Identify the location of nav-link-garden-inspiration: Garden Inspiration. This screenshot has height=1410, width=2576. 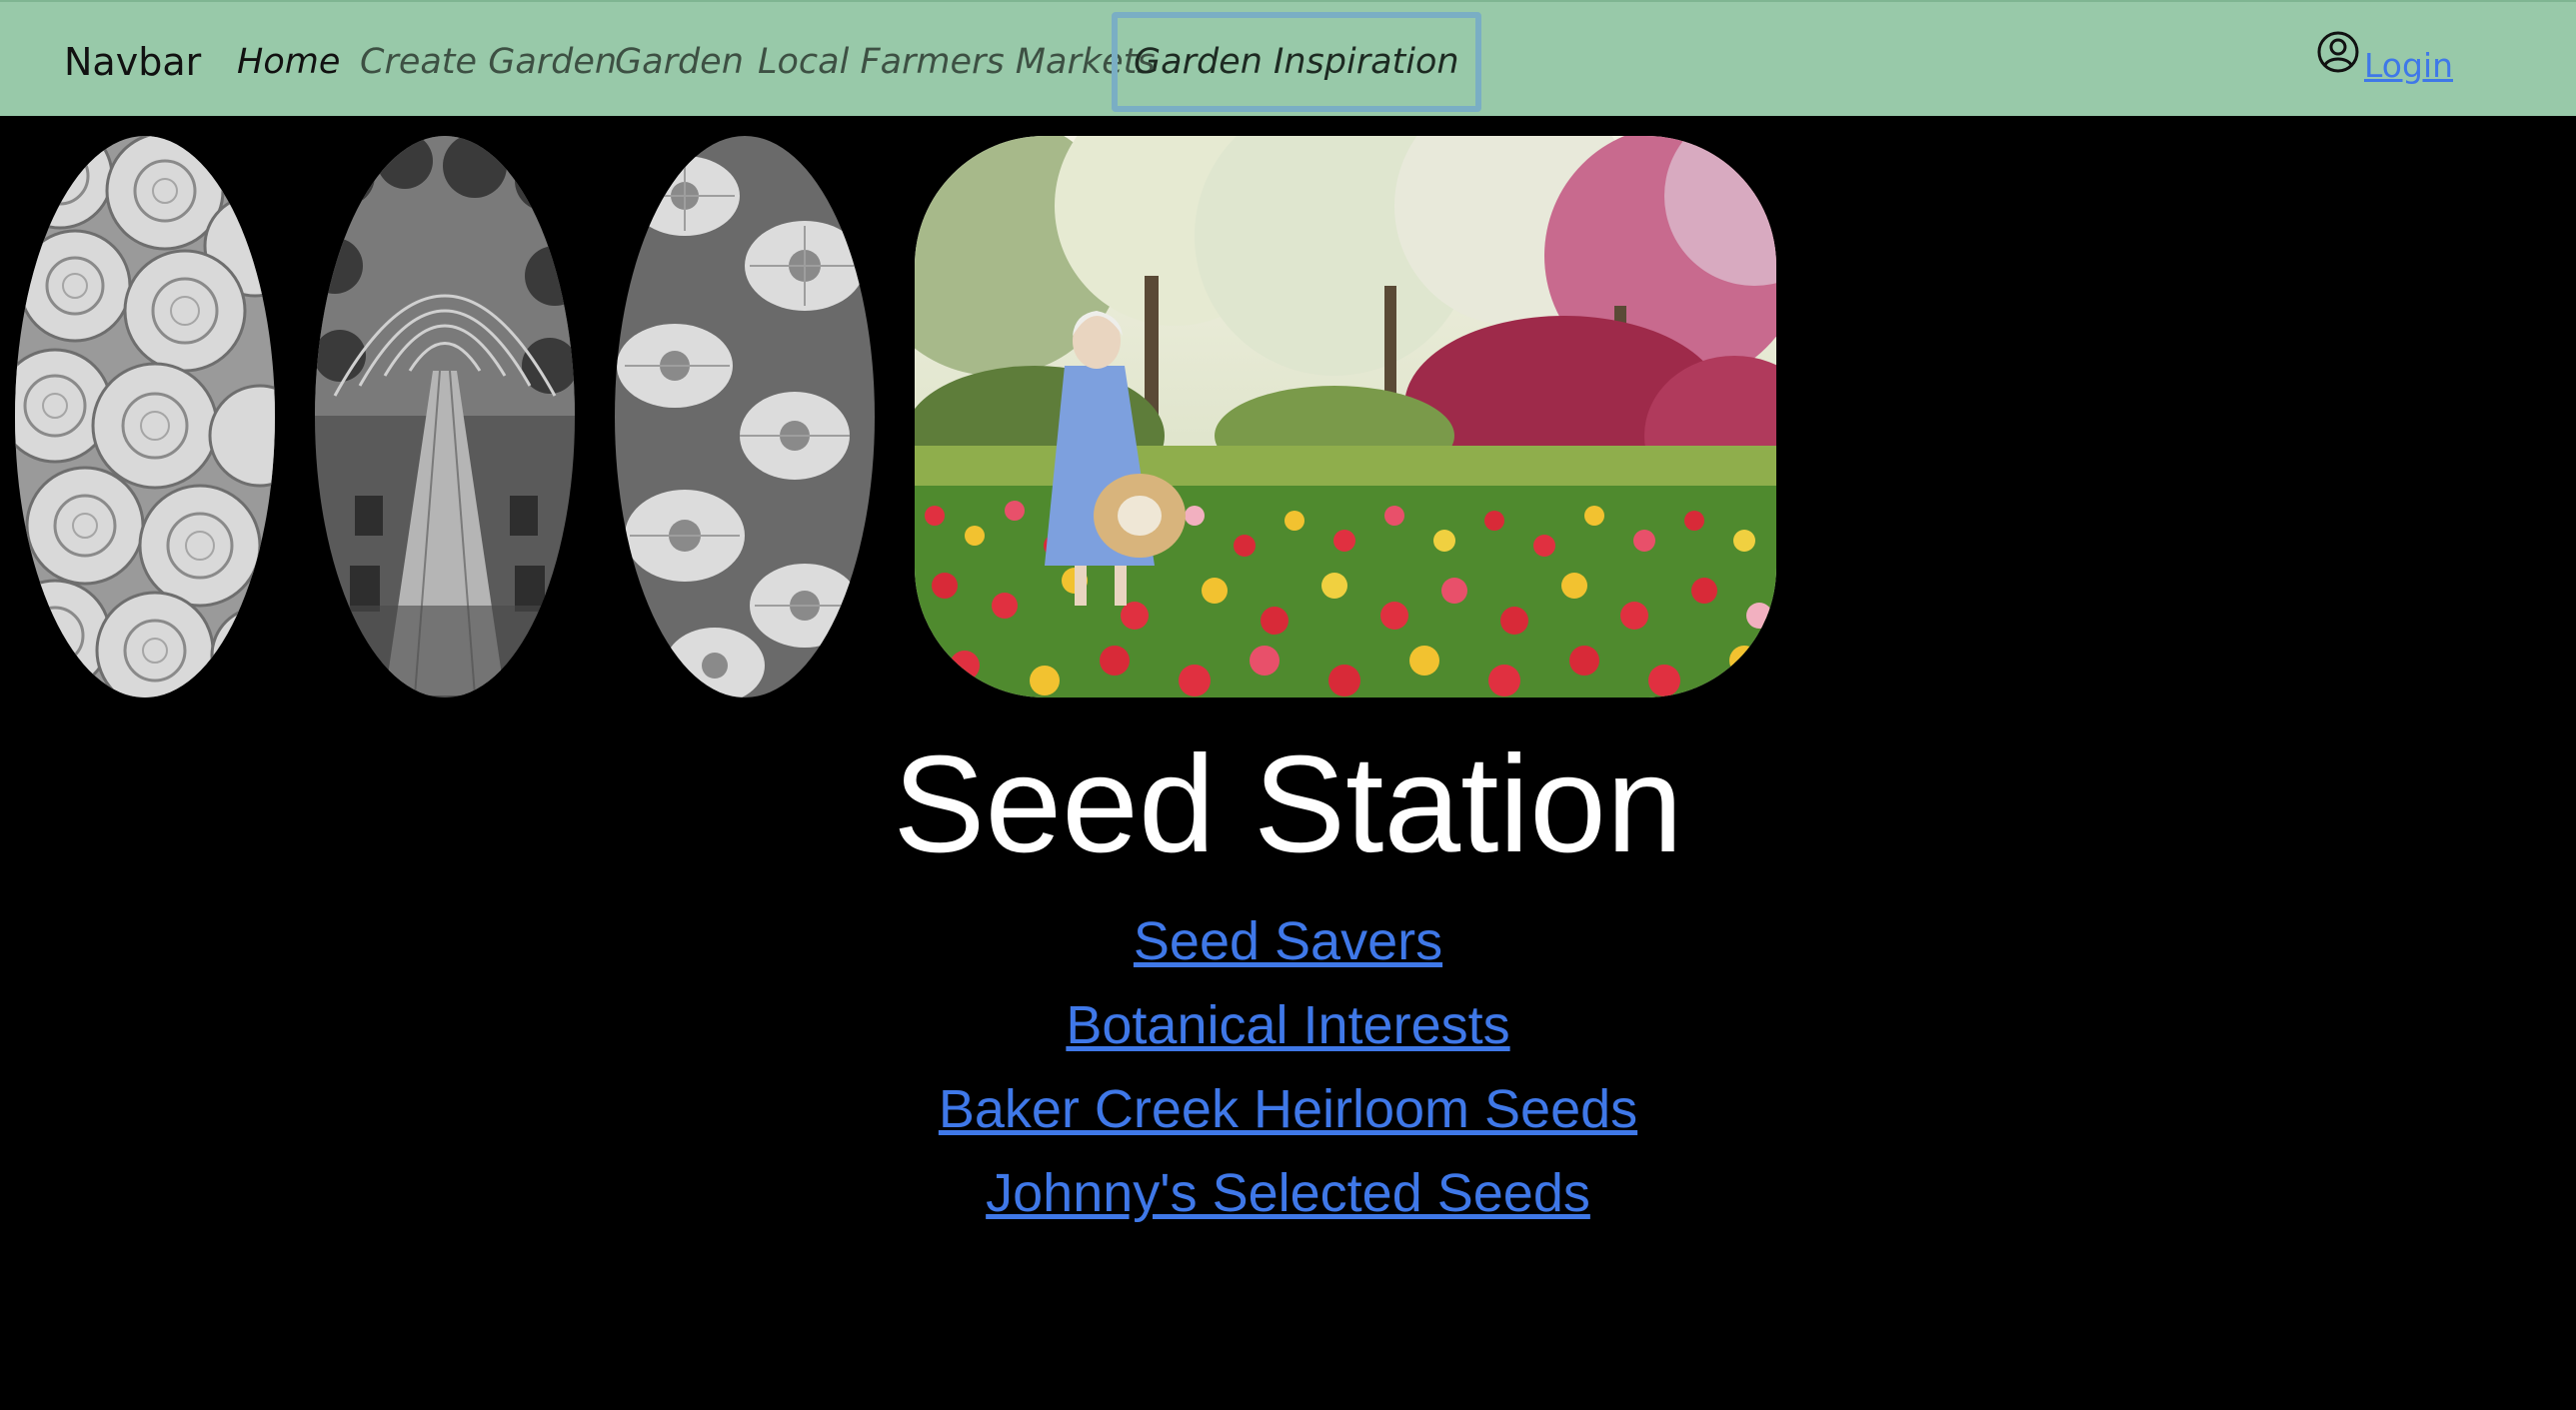
(1296, 62).